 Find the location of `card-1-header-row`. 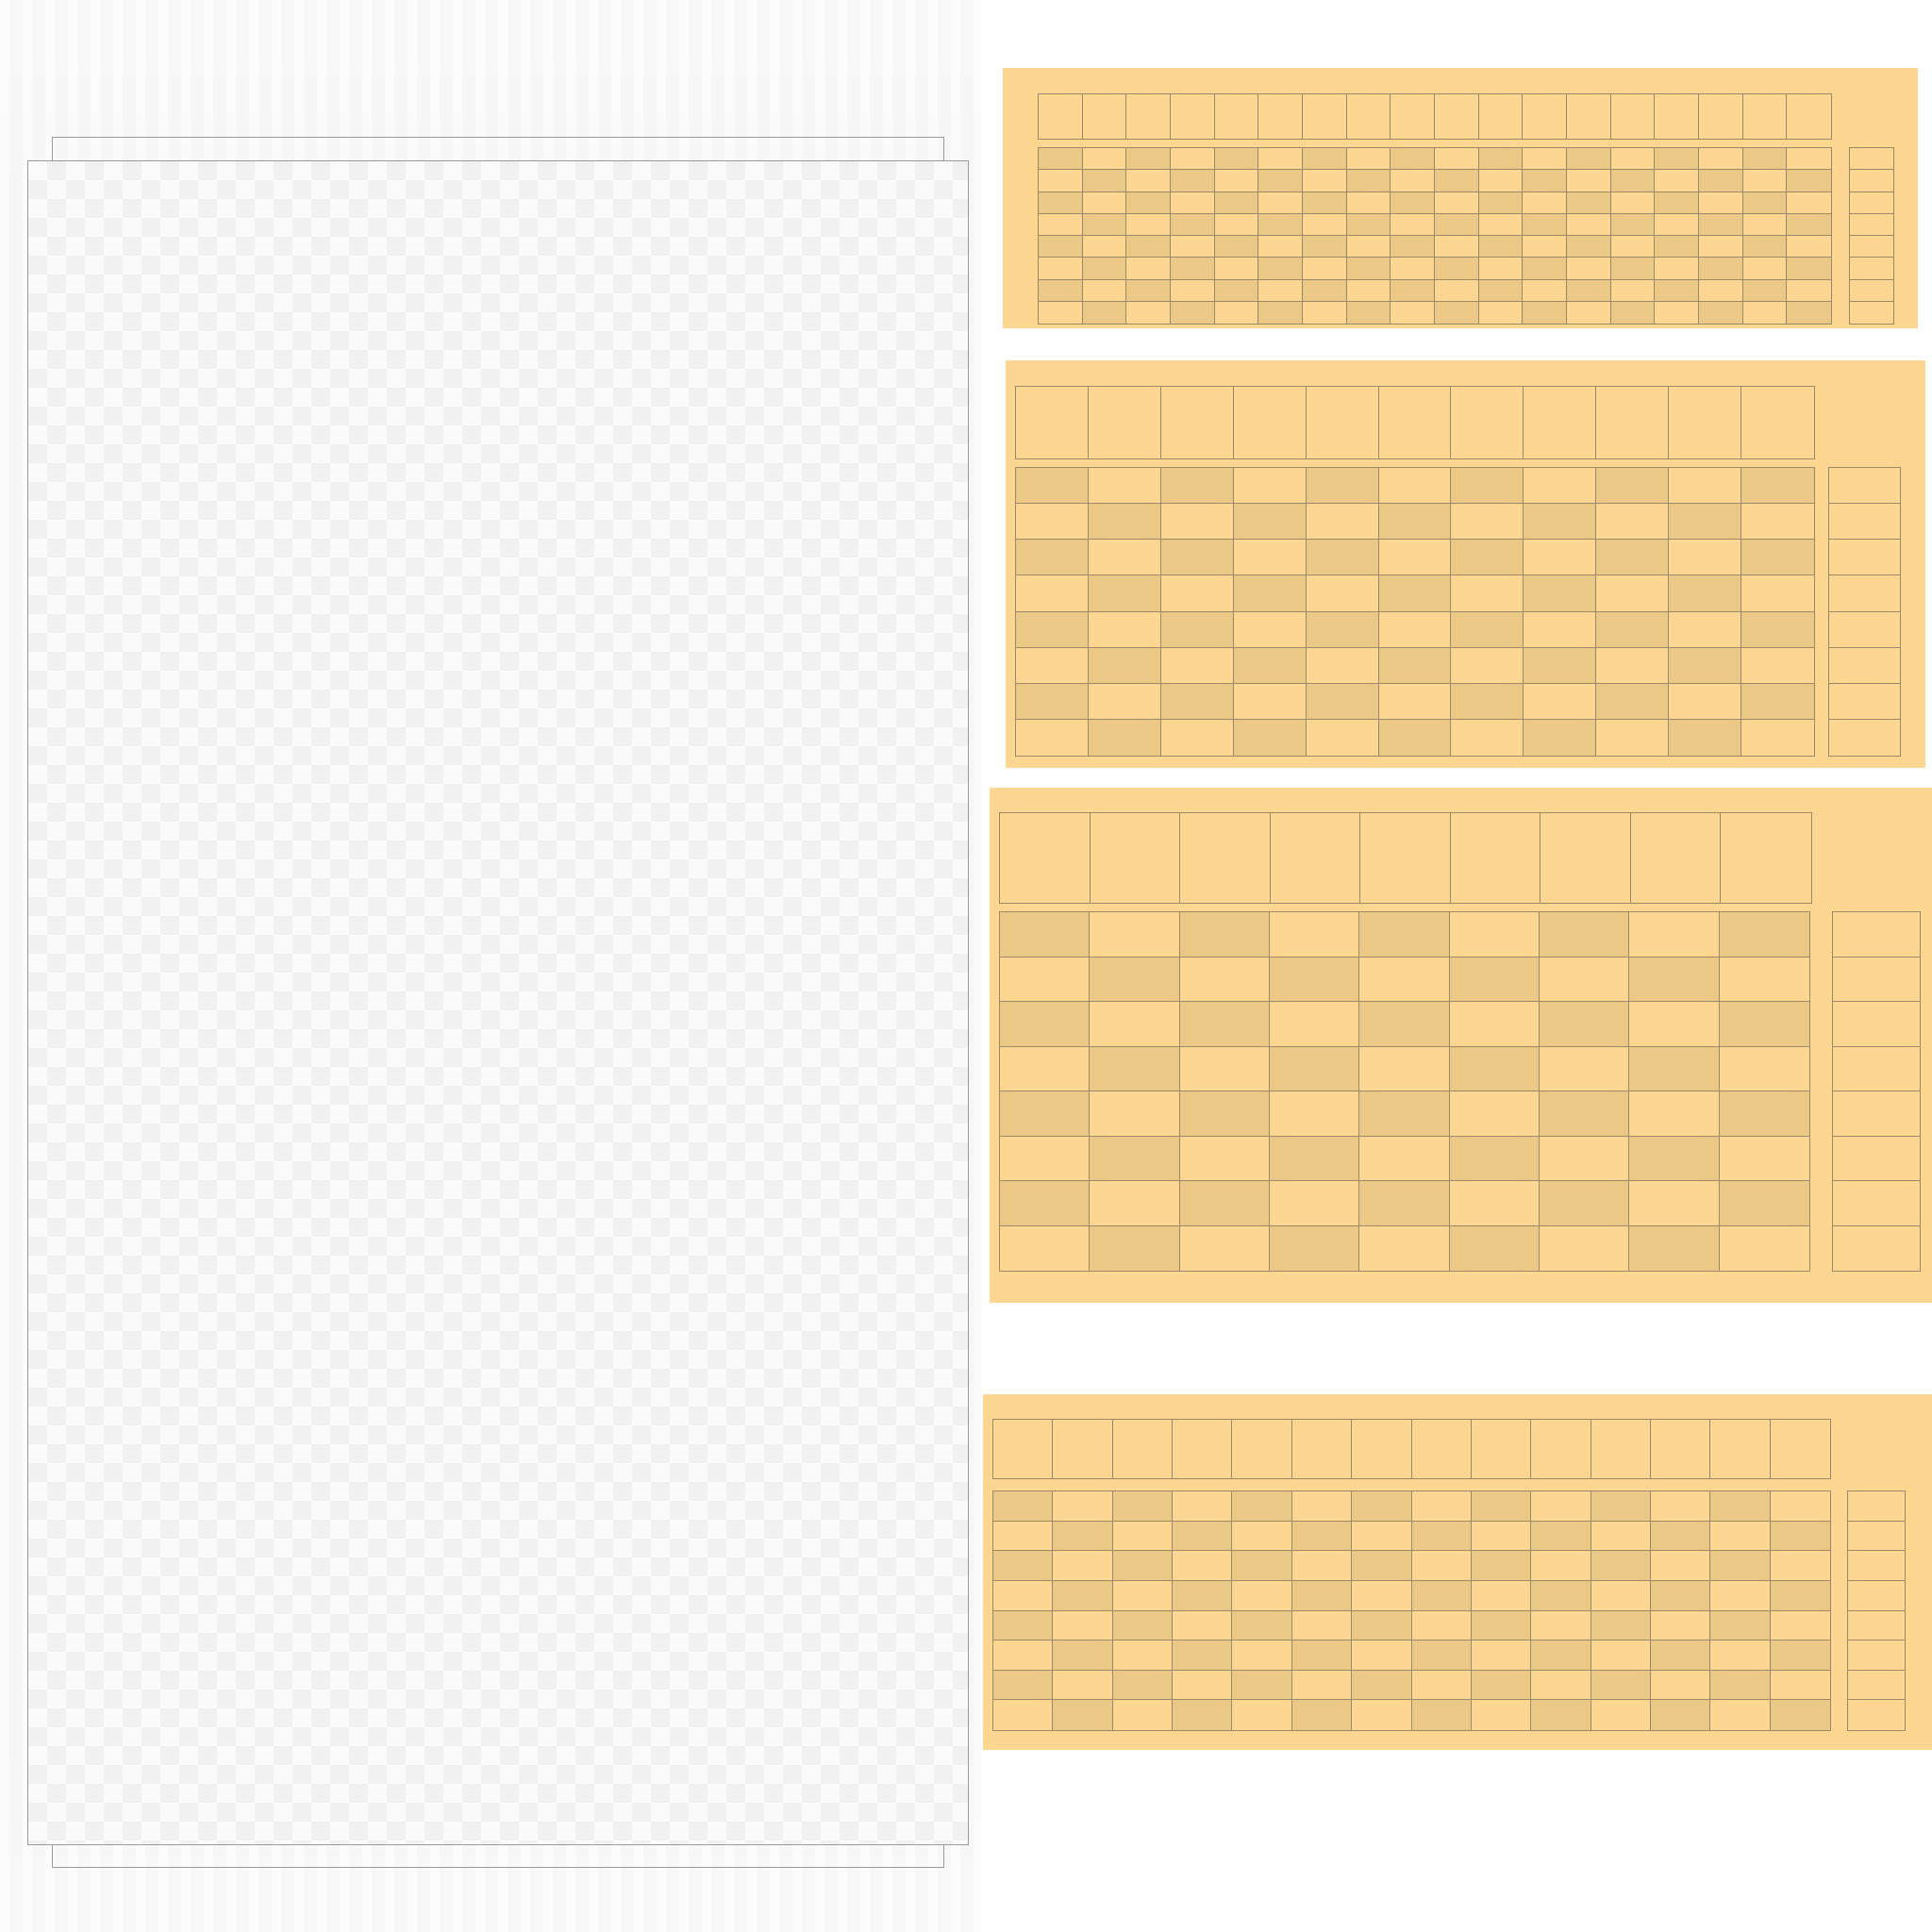

card-1-header-row is located at coordinates (1435, 117).